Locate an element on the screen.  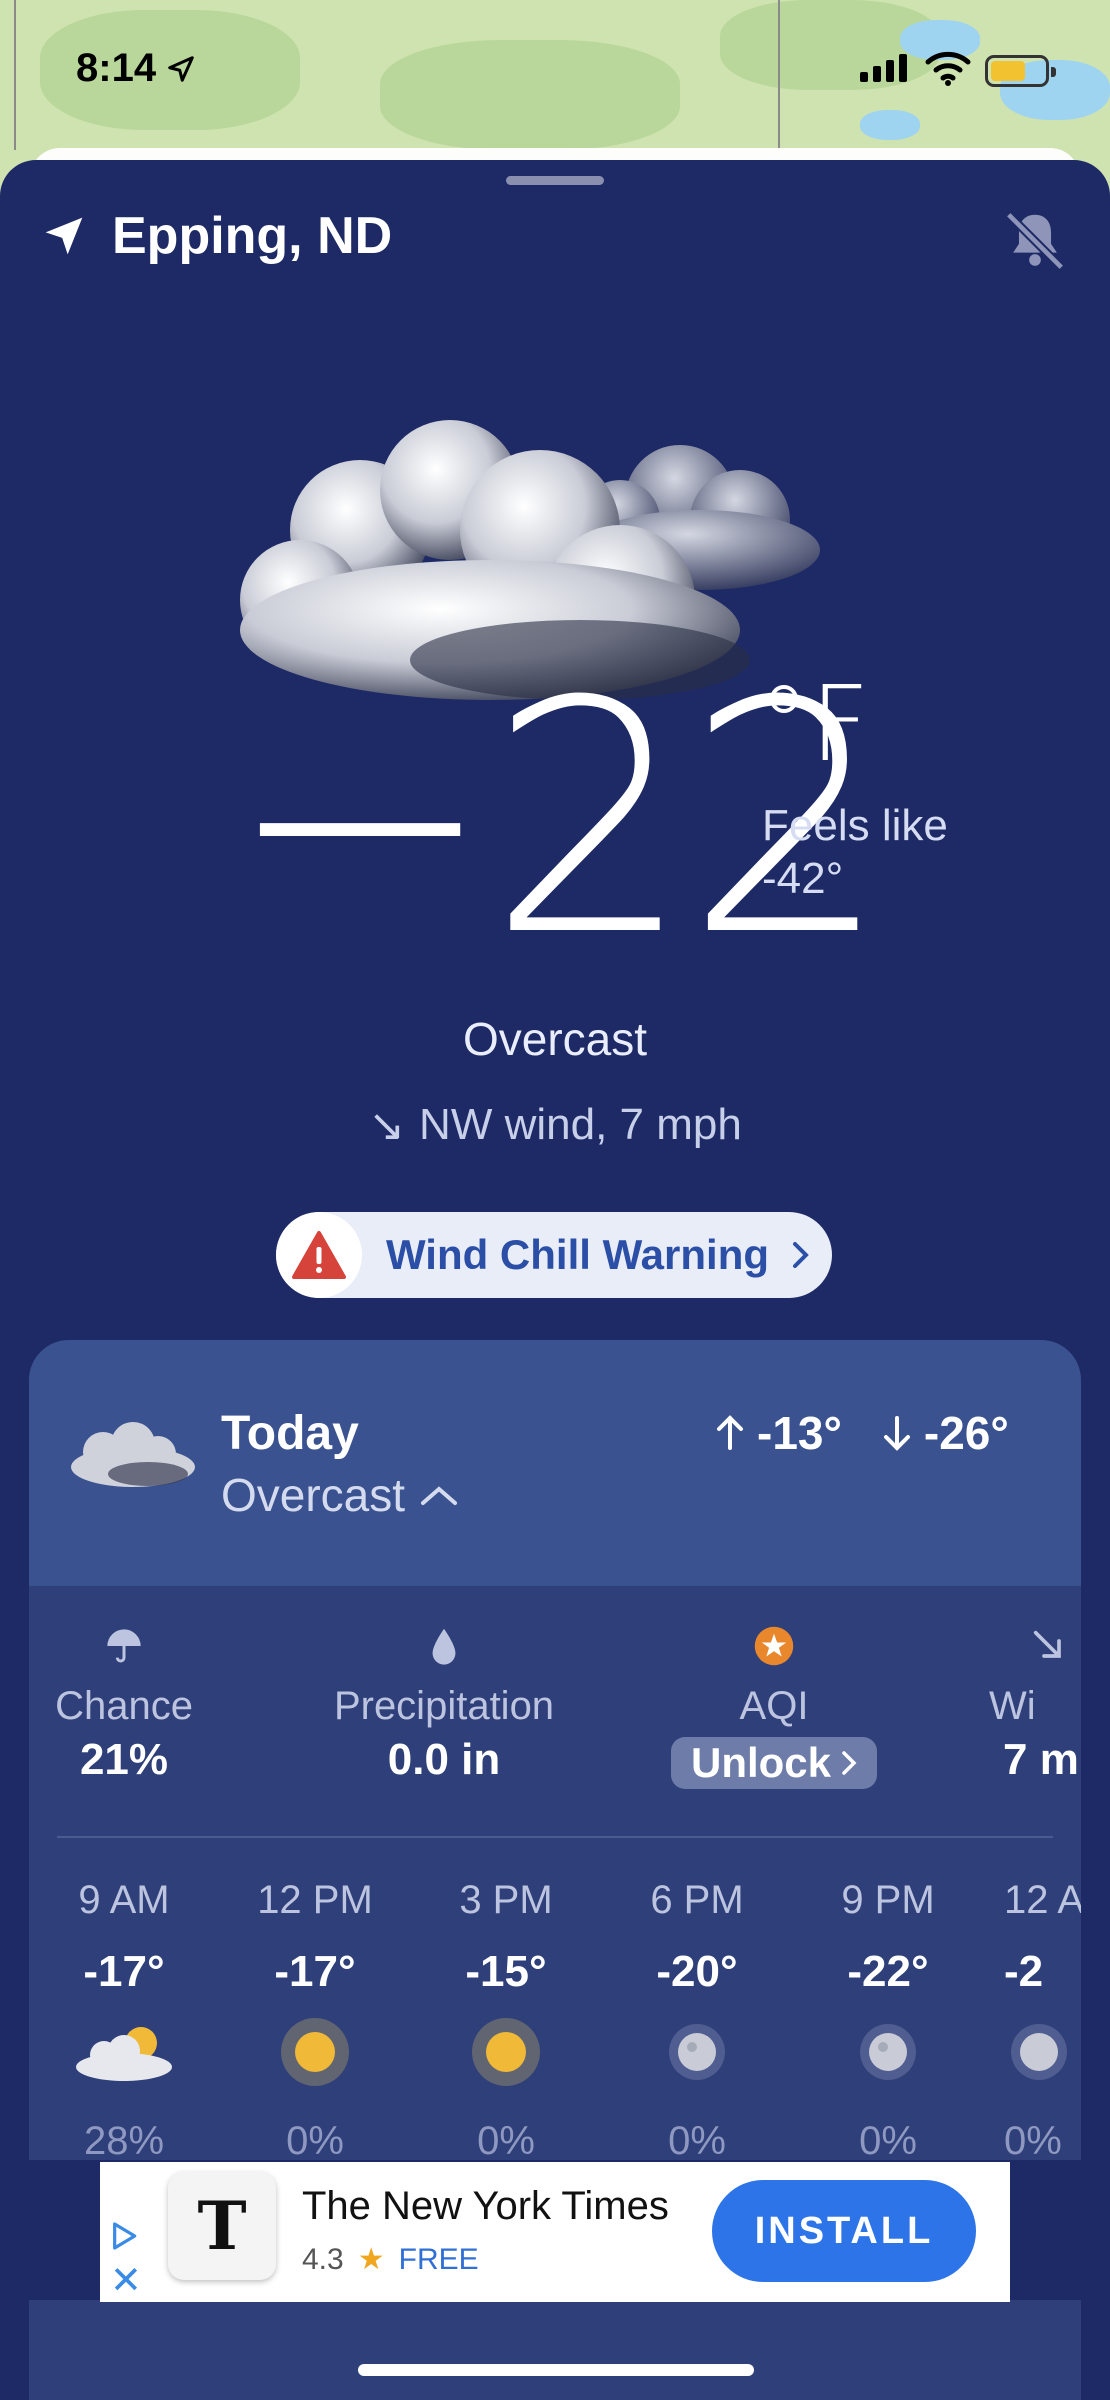
hourly-item: 3 PM -15° 0% is located at coordinates (506, 2021).